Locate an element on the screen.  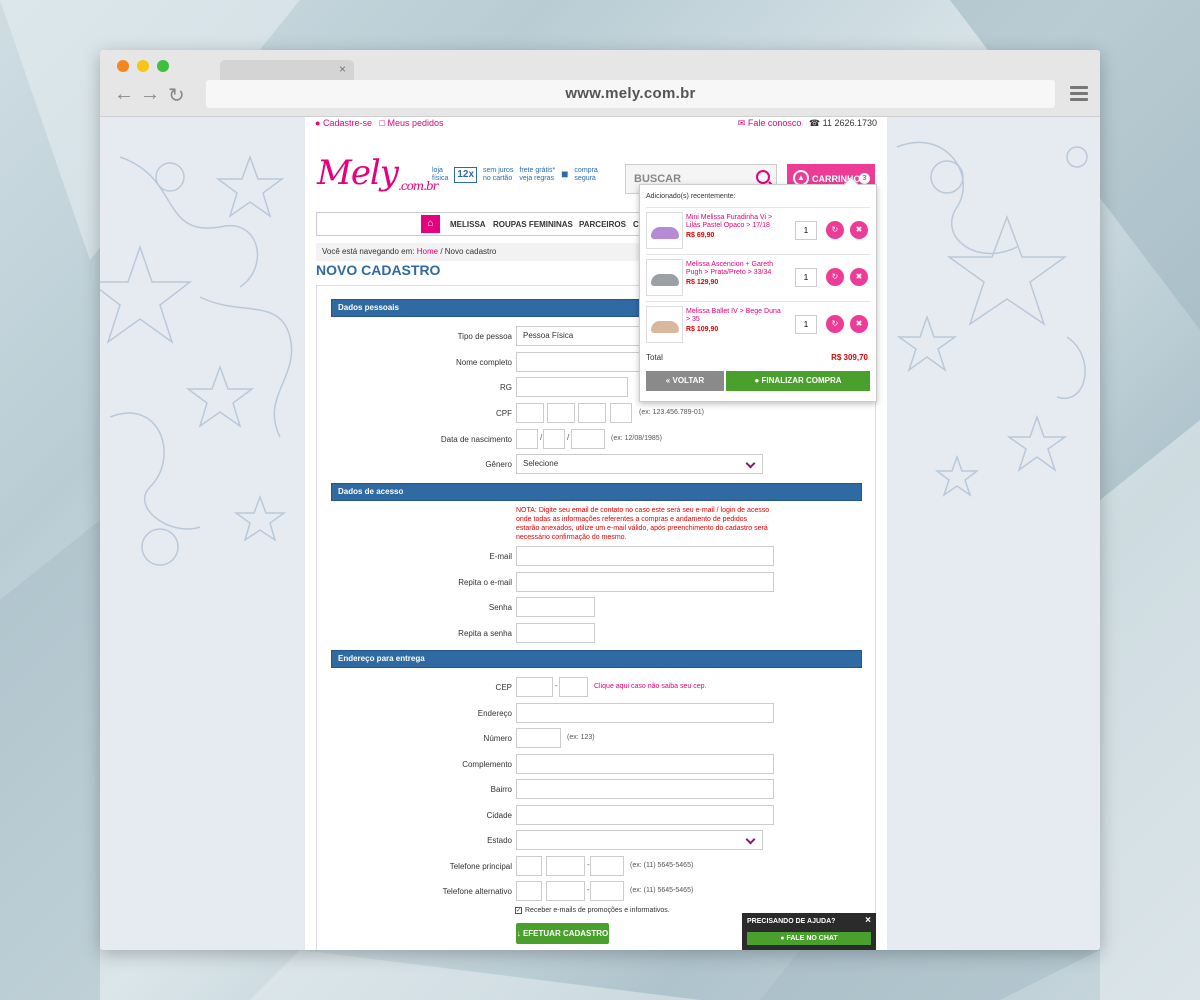
senha-confirm-input is located at coordinates (555, 633).